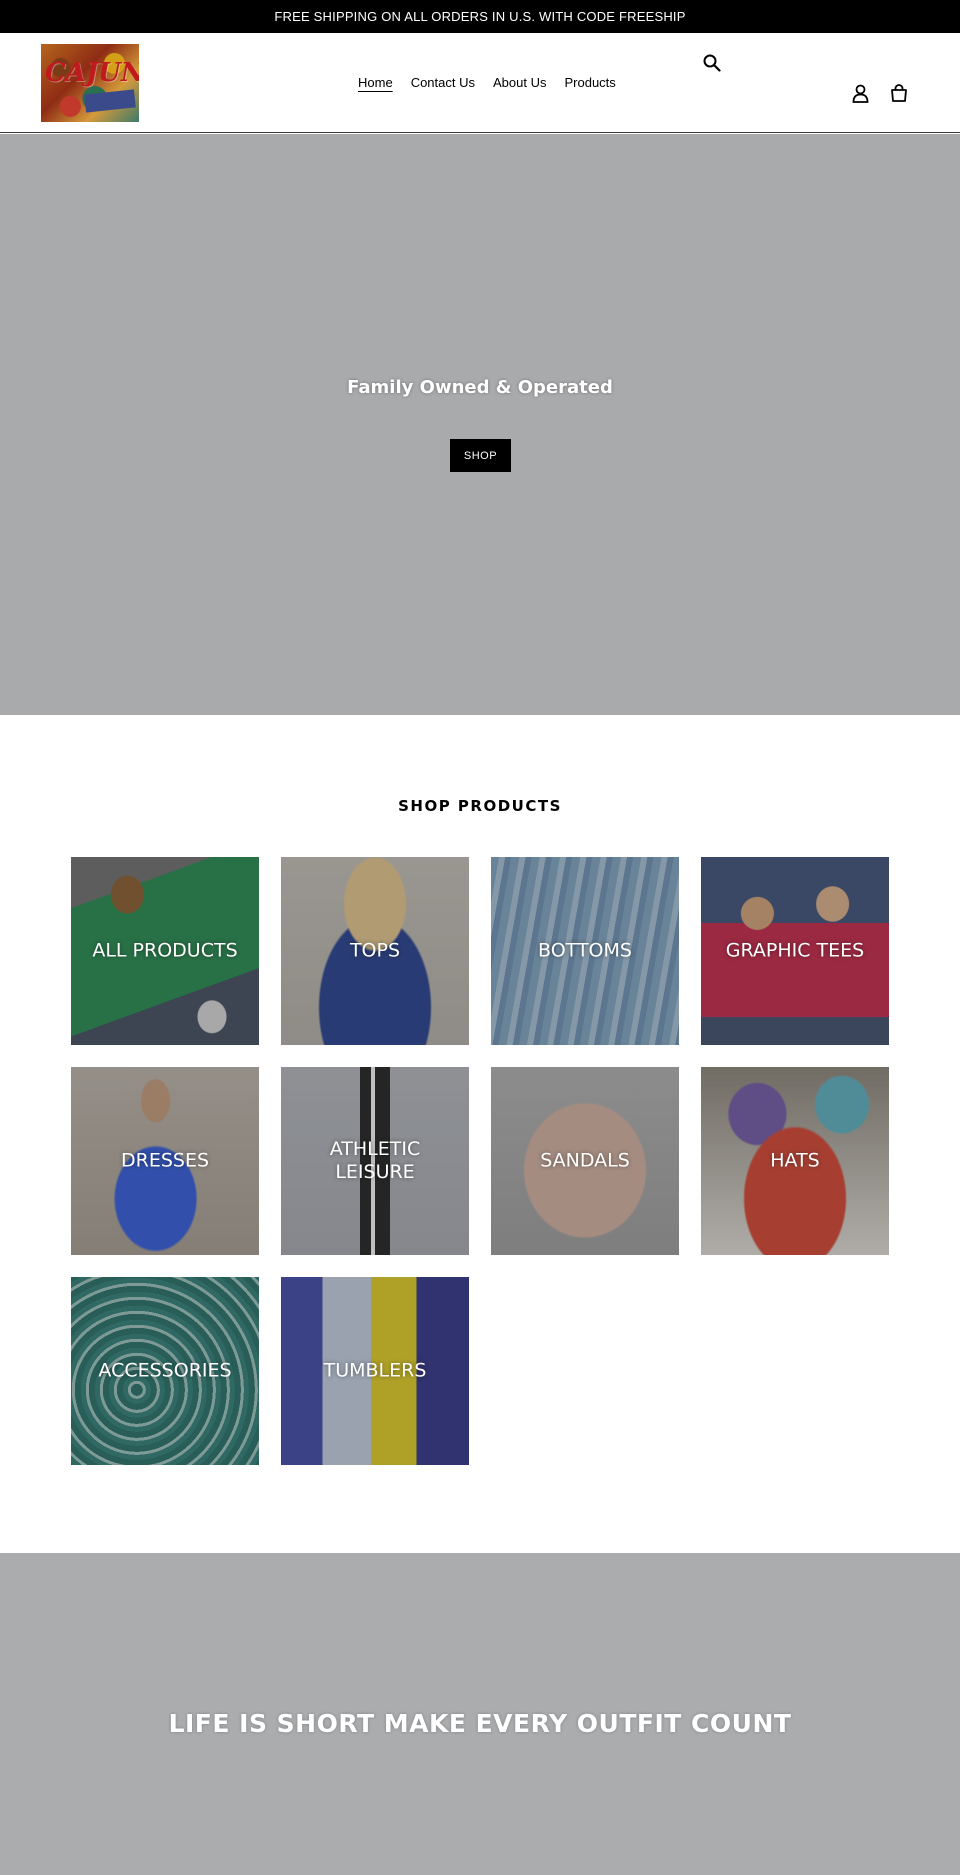 This screenshot has width=960, height=1875. I want to click on collection-tile-accessories: ACCESSORIES, so click(165, 1371).